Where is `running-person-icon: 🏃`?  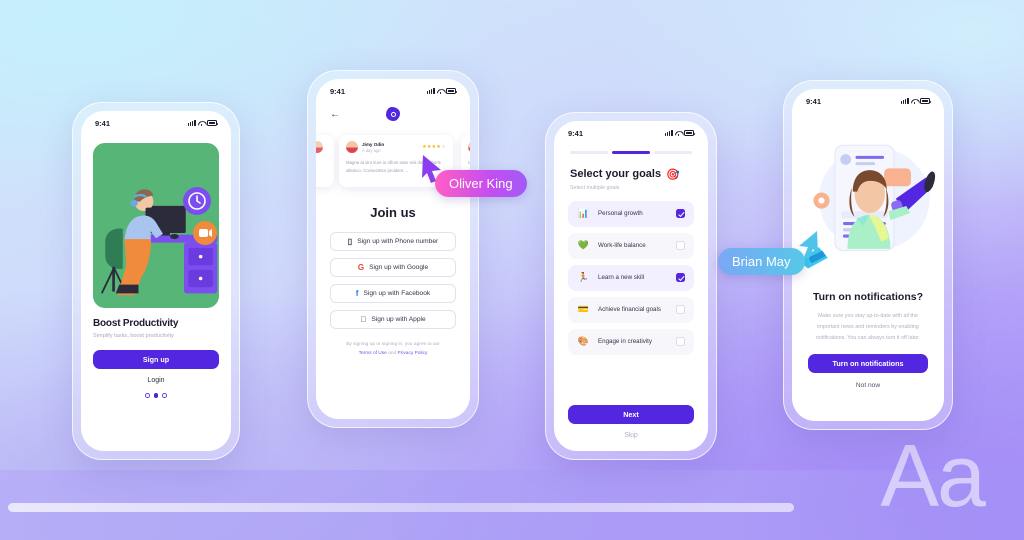 running-person-icon: 🏃 is located at coordinates (583, 277).